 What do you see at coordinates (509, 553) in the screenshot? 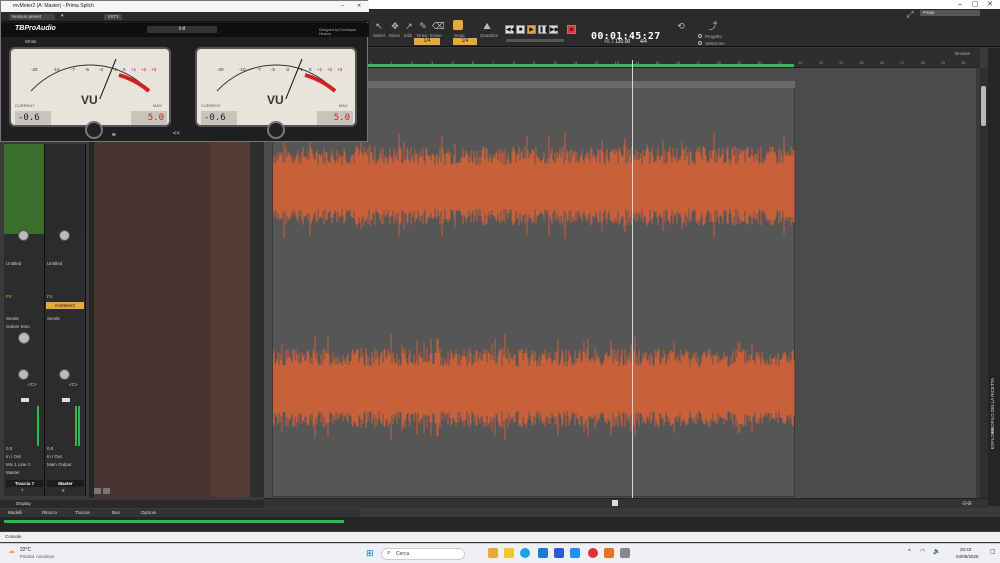
I see `file-explorer-icon` at bounding box center [509, 553].